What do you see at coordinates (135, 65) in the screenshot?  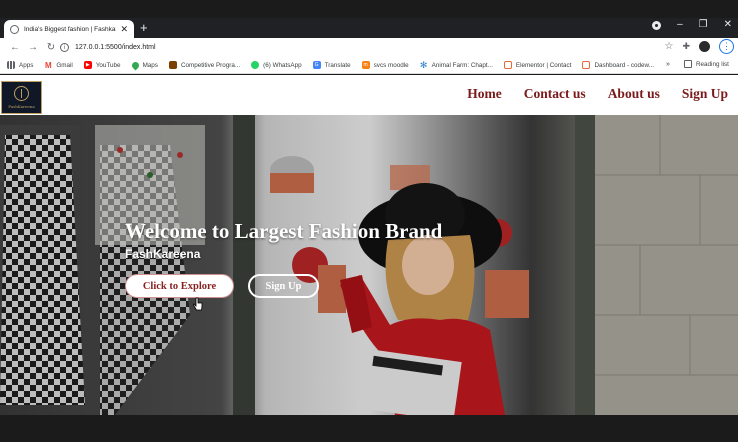 I see `maps-pin-icon` at bounding box center [135, 65].